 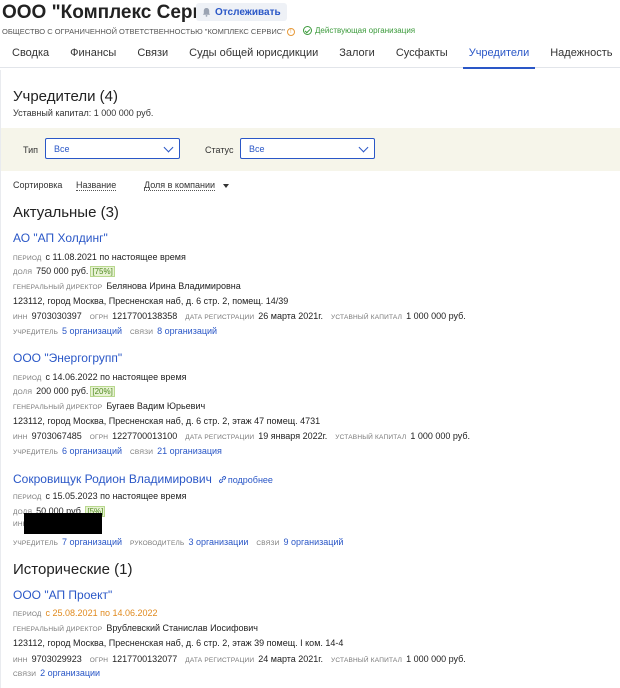 What do you see at coordinates (422, 55) in the screenshot?
I see `tab-facts: Сусфакты` at bounding box center [422, 55].